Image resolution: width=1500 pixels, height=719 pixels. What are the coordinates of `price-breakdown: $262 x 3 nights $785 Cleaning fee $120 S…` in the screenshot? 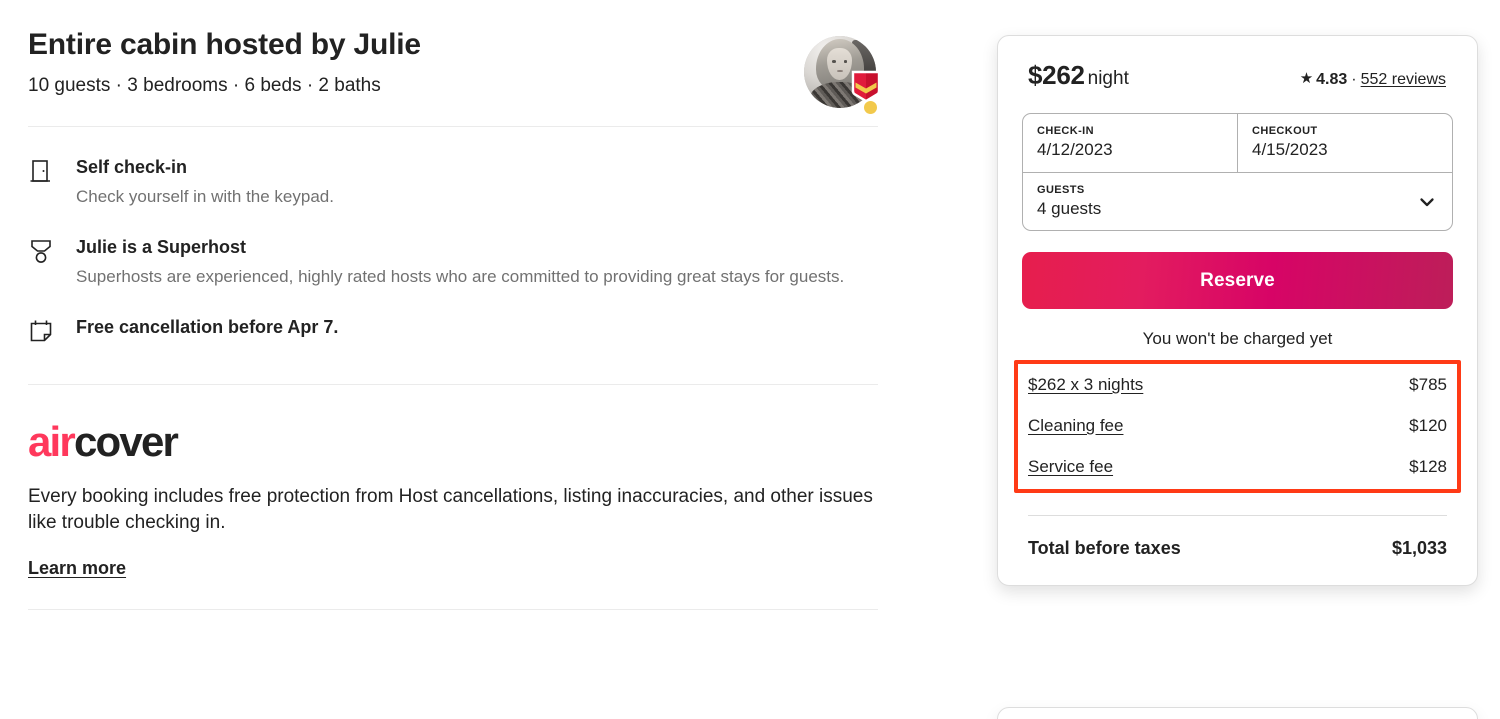 It's located at (1237, 426).